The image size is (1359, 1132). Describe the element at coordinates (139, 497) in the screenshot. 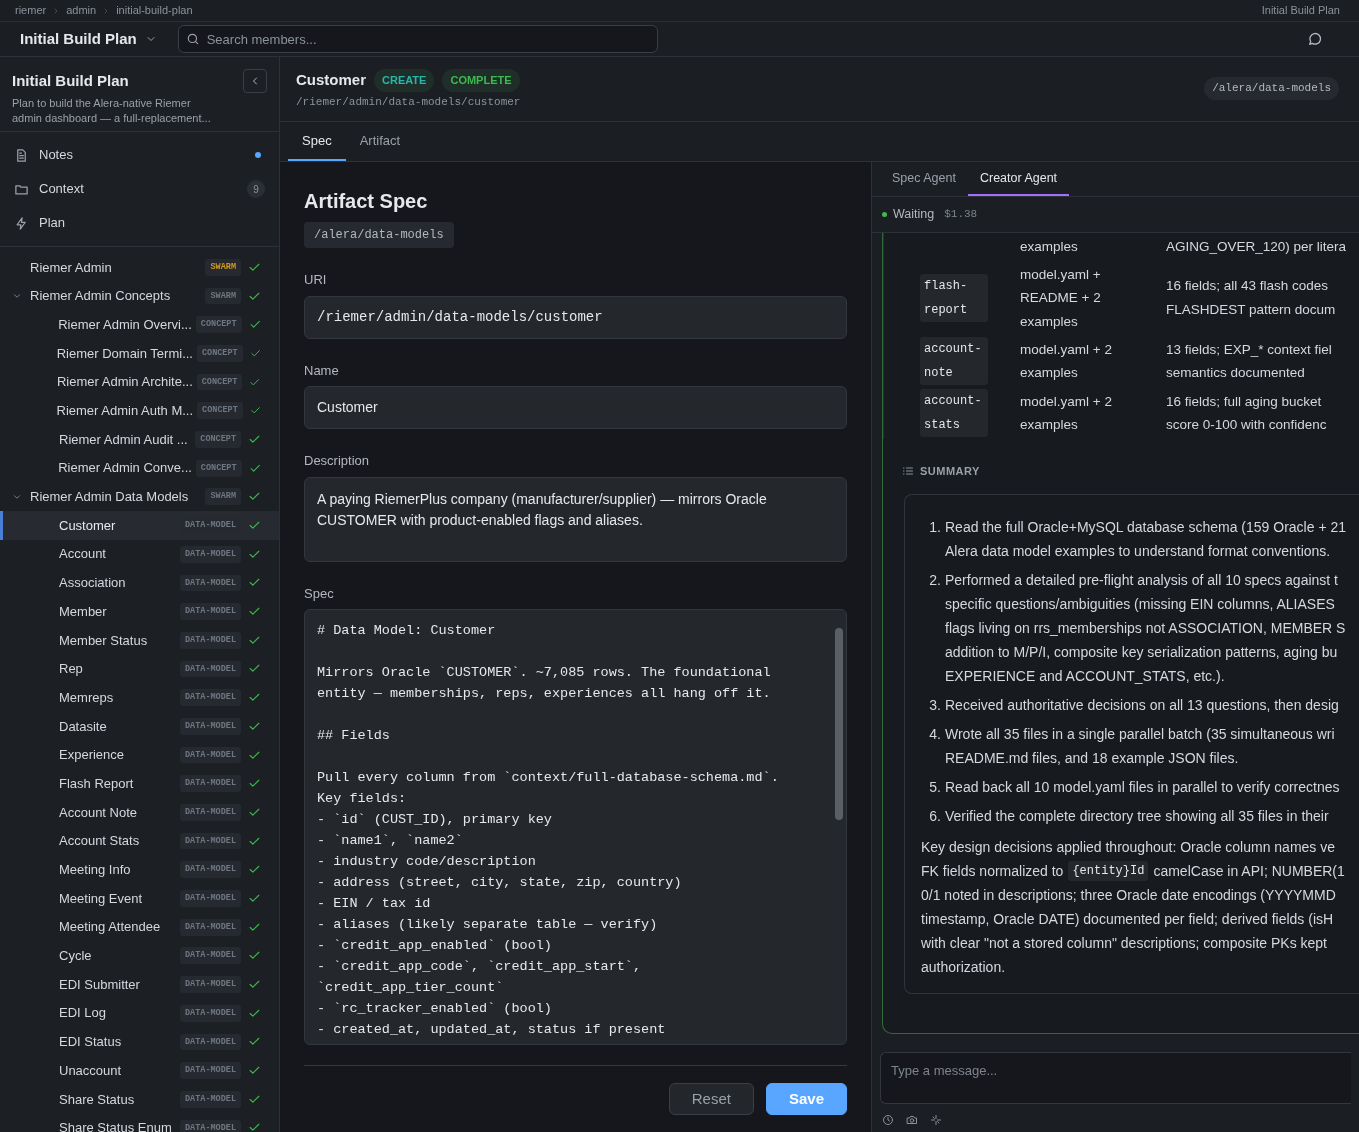

I see `tree-item: Riemer Admin Data Models SWARM` at that location.